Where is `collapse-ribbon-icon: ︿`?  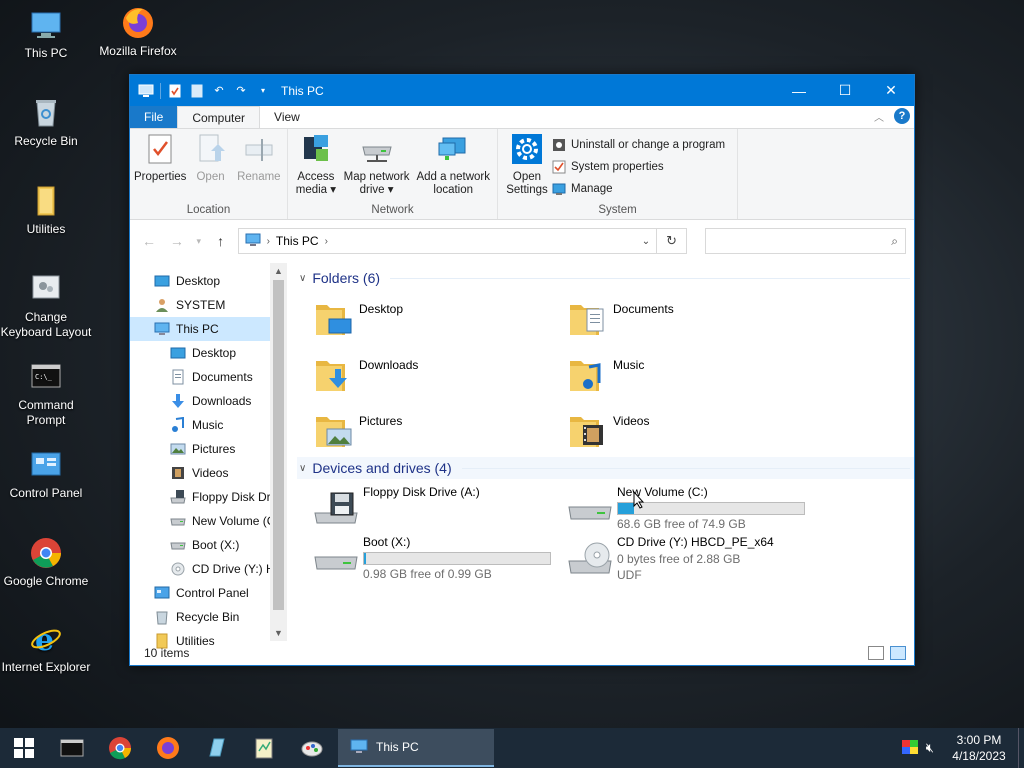
collapse-ribbon-icon: ︿ is located at coordinates (879, 116).